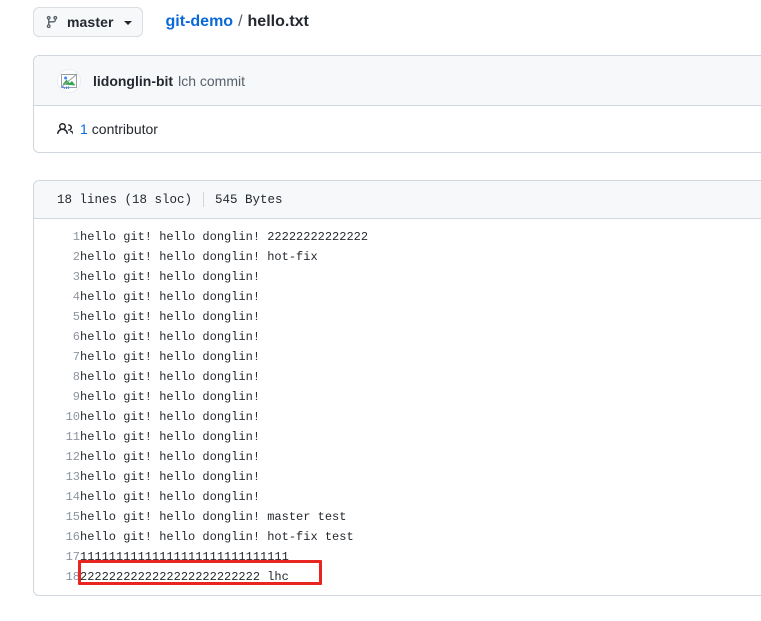  What do you see at coordinates (57, 397) in the screenshot?
I see `code-line-number: 9` at bounding box center [57, 397].